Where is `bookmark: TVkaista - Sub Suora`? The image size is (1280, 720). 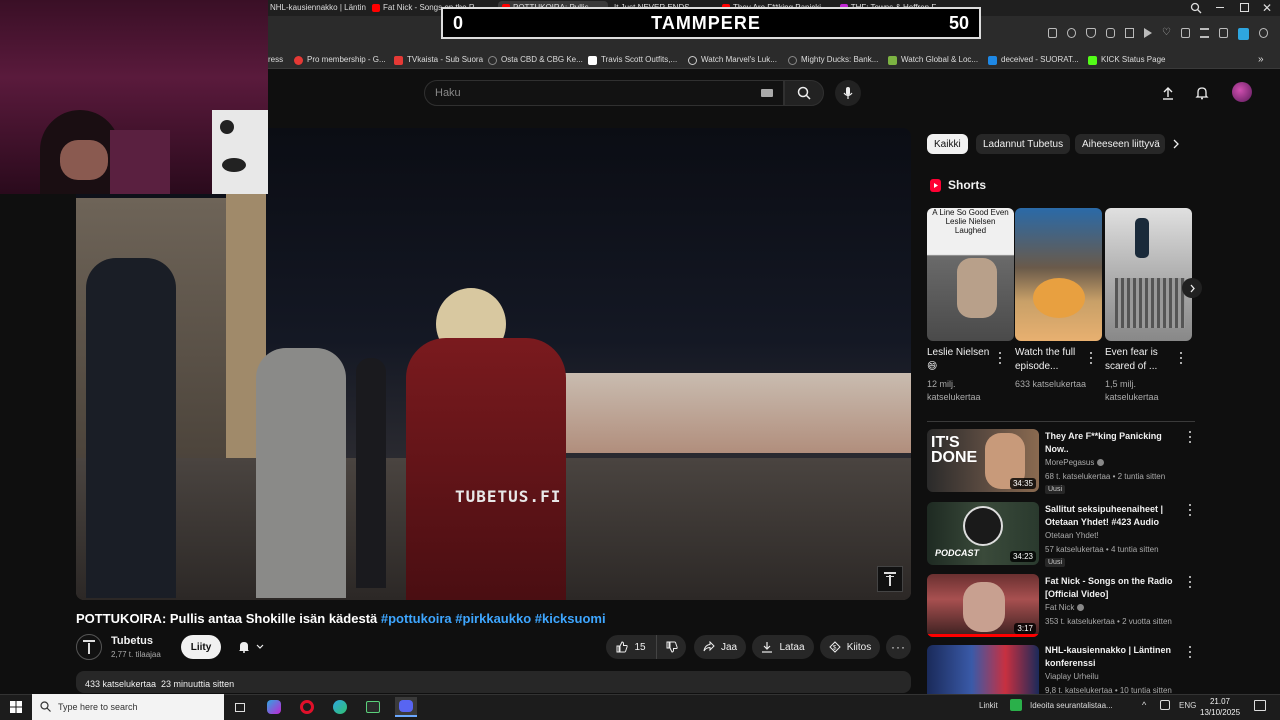
bookmark: TVkaista - Sub Suora is located at coordinates (438, 60).